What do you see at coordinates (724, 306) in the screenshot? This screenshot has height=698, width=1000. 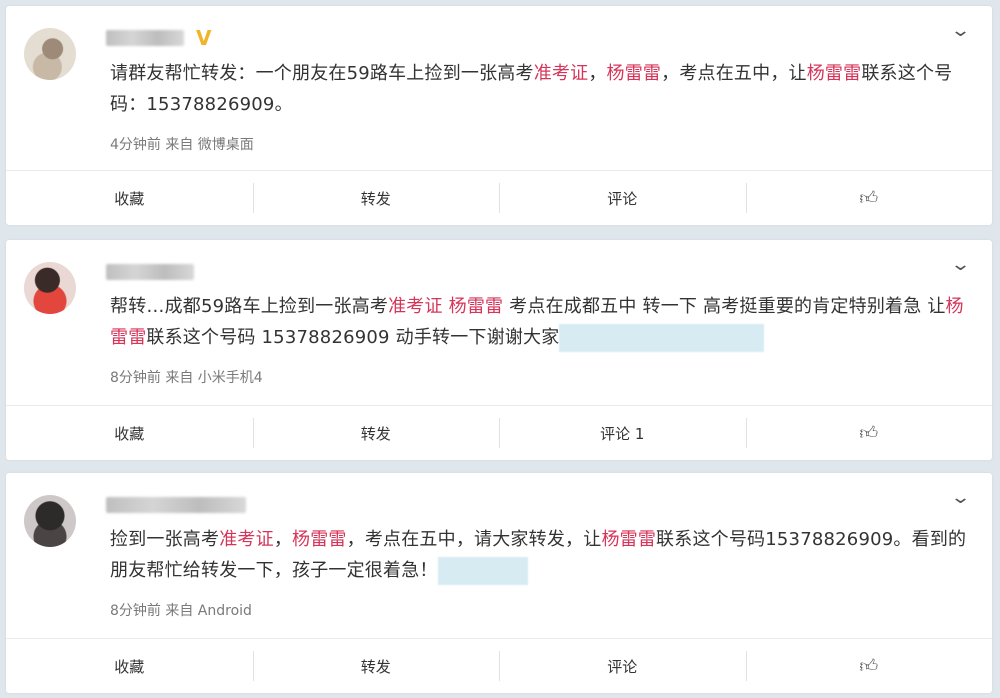 I see `text-segment: 考点在成都五中 转一下 高考挺重要的肯定特别着急 让` at bounding box center [724, 306].